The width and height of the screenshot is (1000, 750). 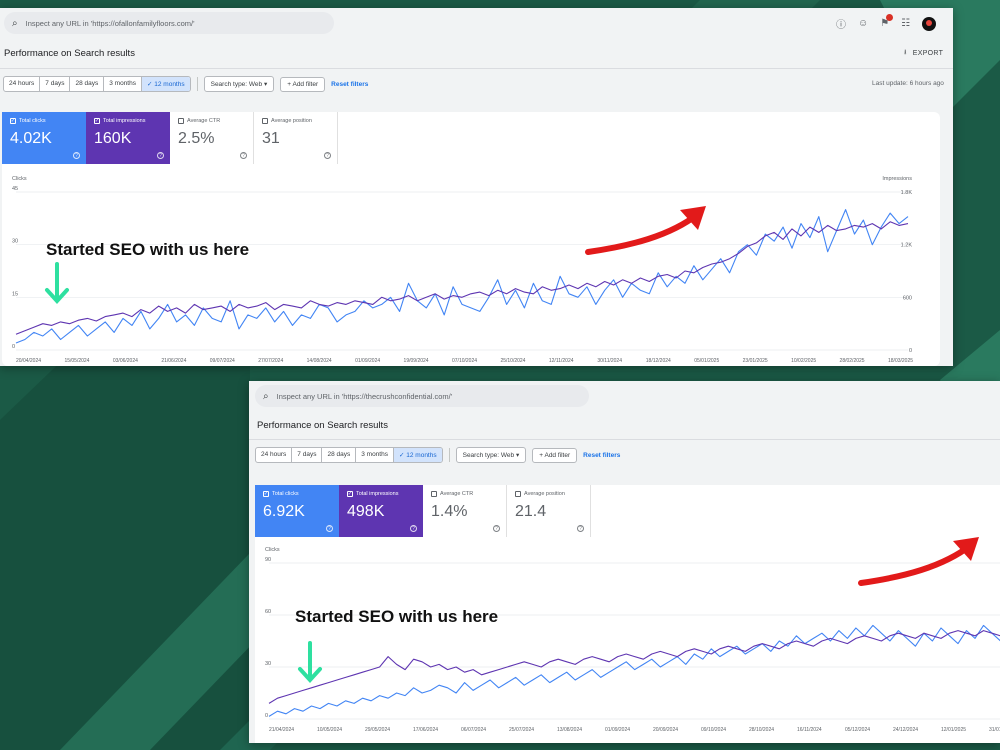 I want to click on notifications-icon: ⚑, so click(x=887, y=21).